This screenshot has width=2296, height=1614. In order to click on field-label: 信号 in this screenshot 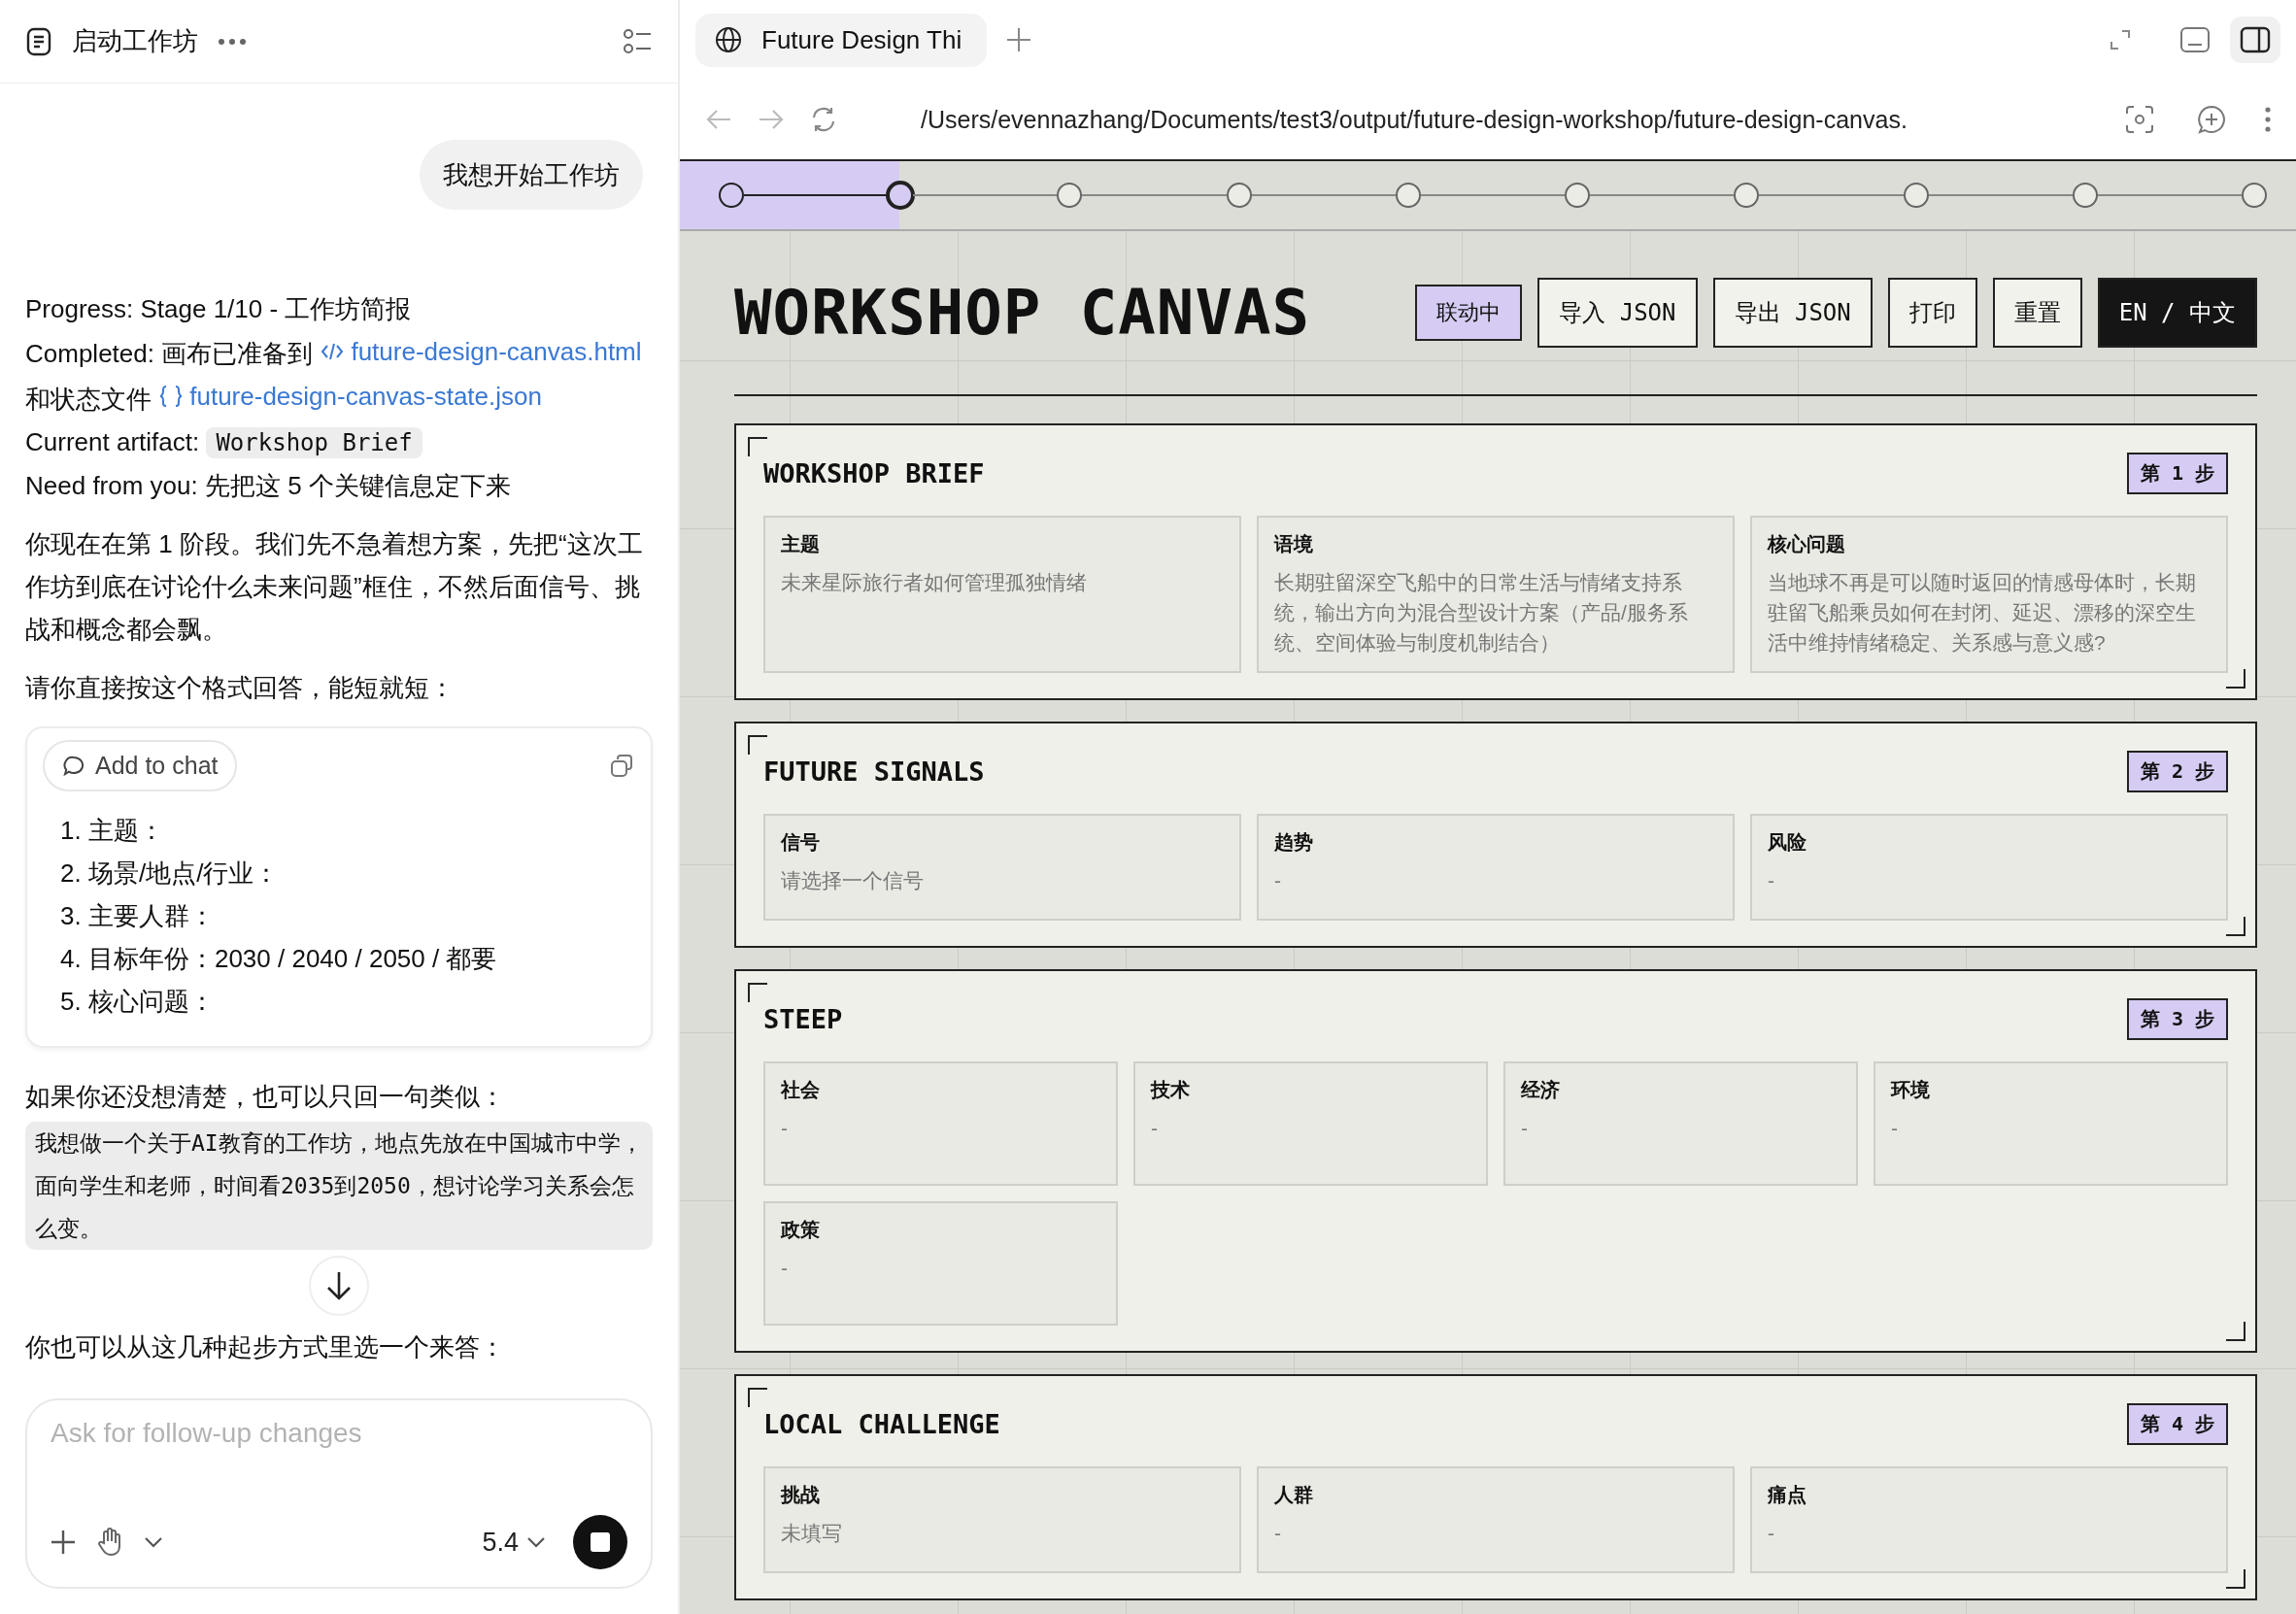, I will do `click(801, 843)`.